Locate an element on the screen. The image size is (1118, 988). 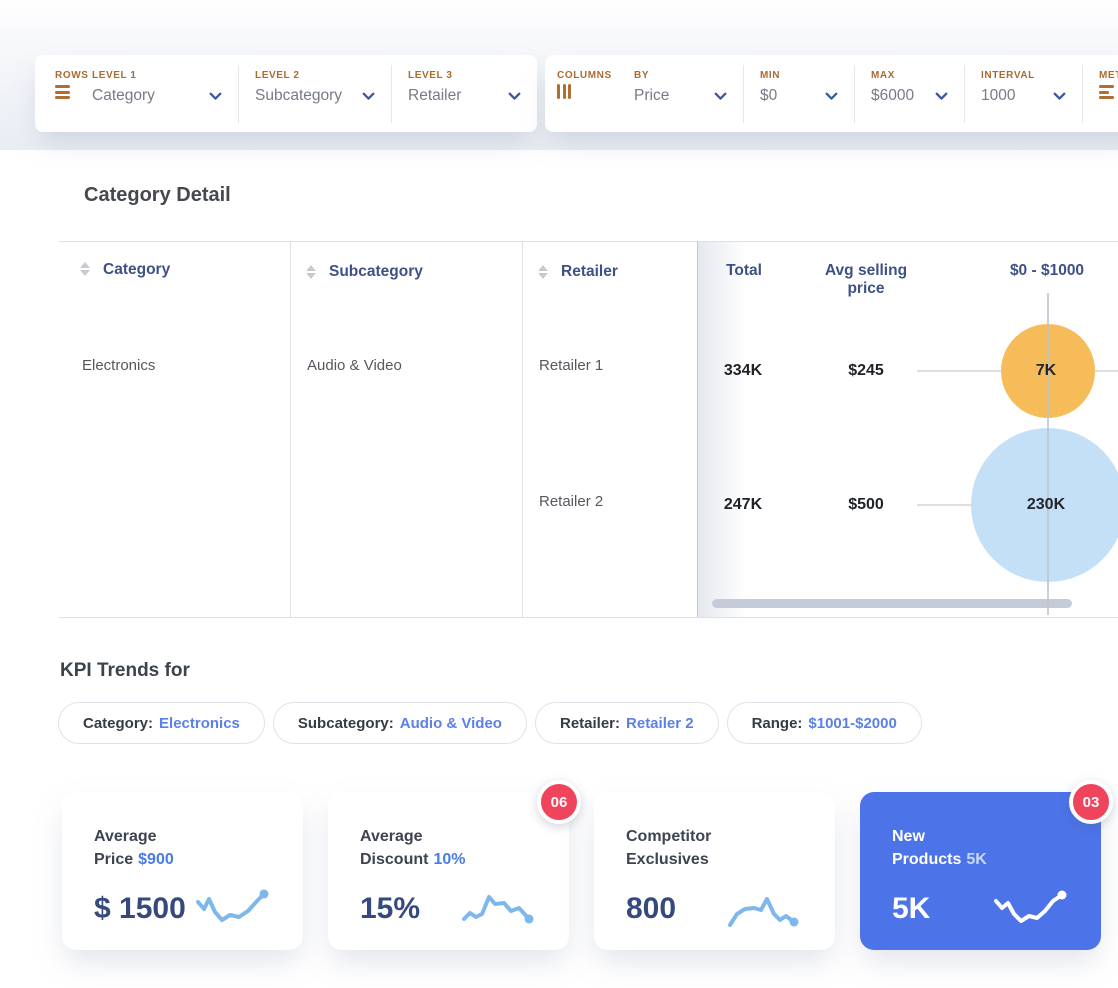
column-header-category: Category is located at coordinates (137, 269).